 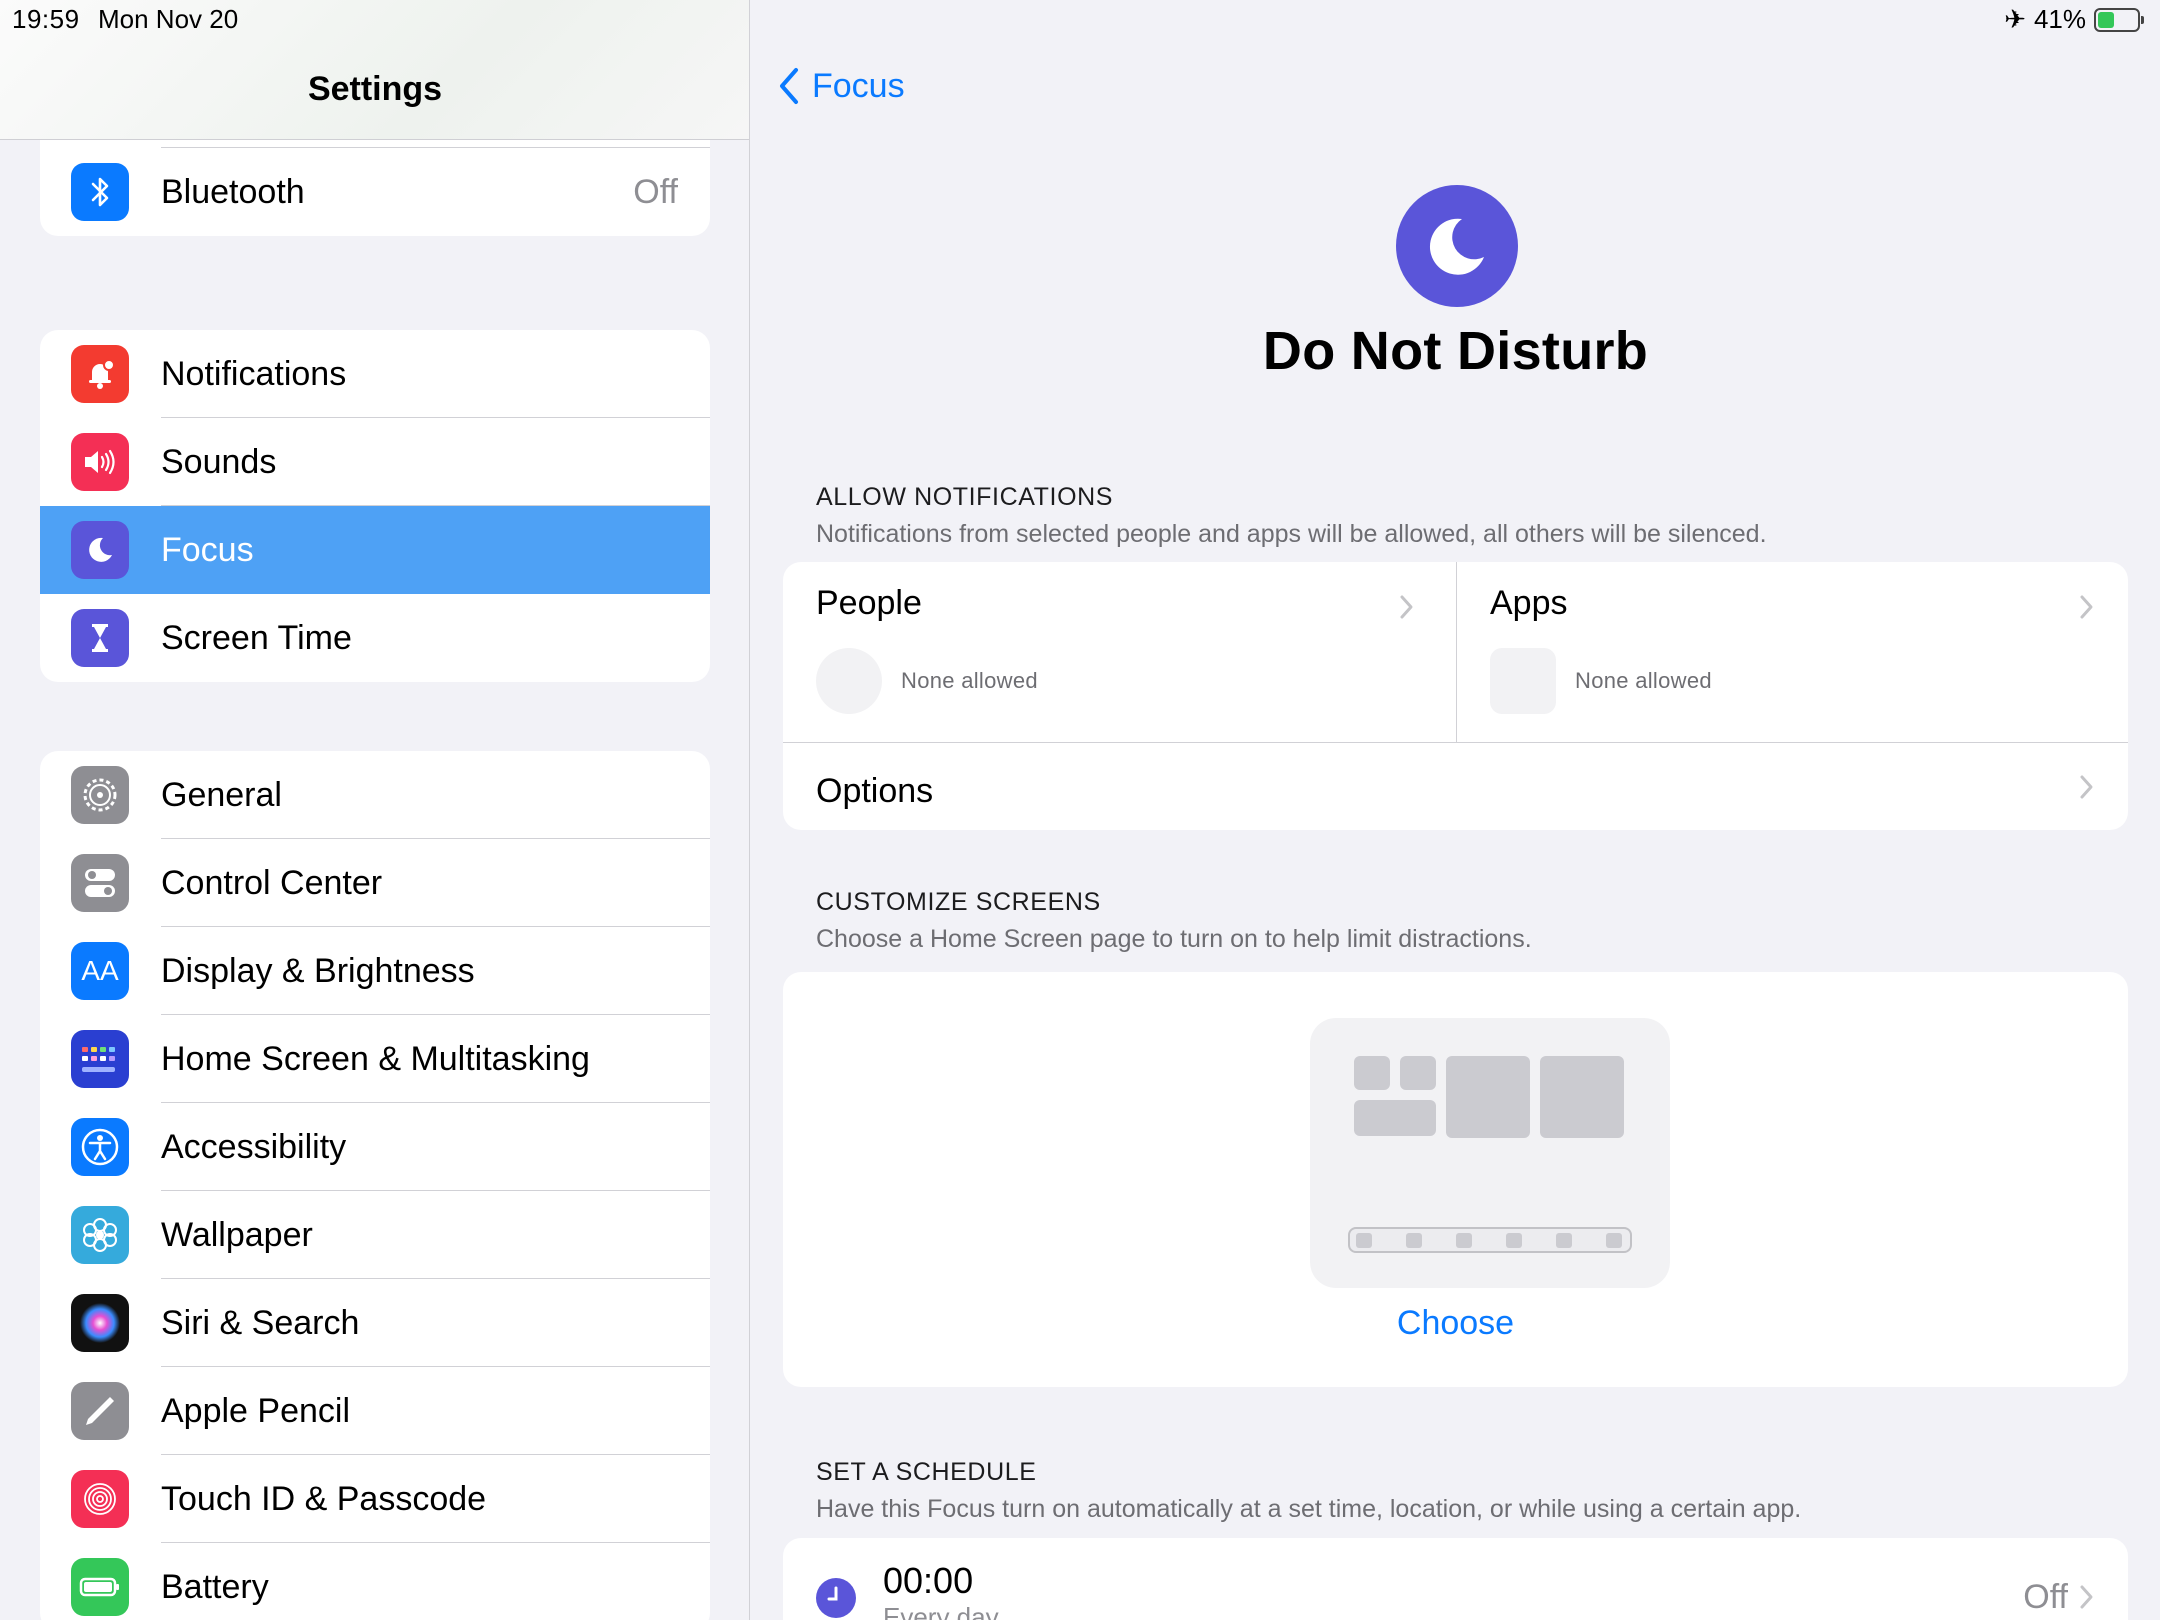 I want to click on apps-icon-placeholder, so click(x=1523, y=681).